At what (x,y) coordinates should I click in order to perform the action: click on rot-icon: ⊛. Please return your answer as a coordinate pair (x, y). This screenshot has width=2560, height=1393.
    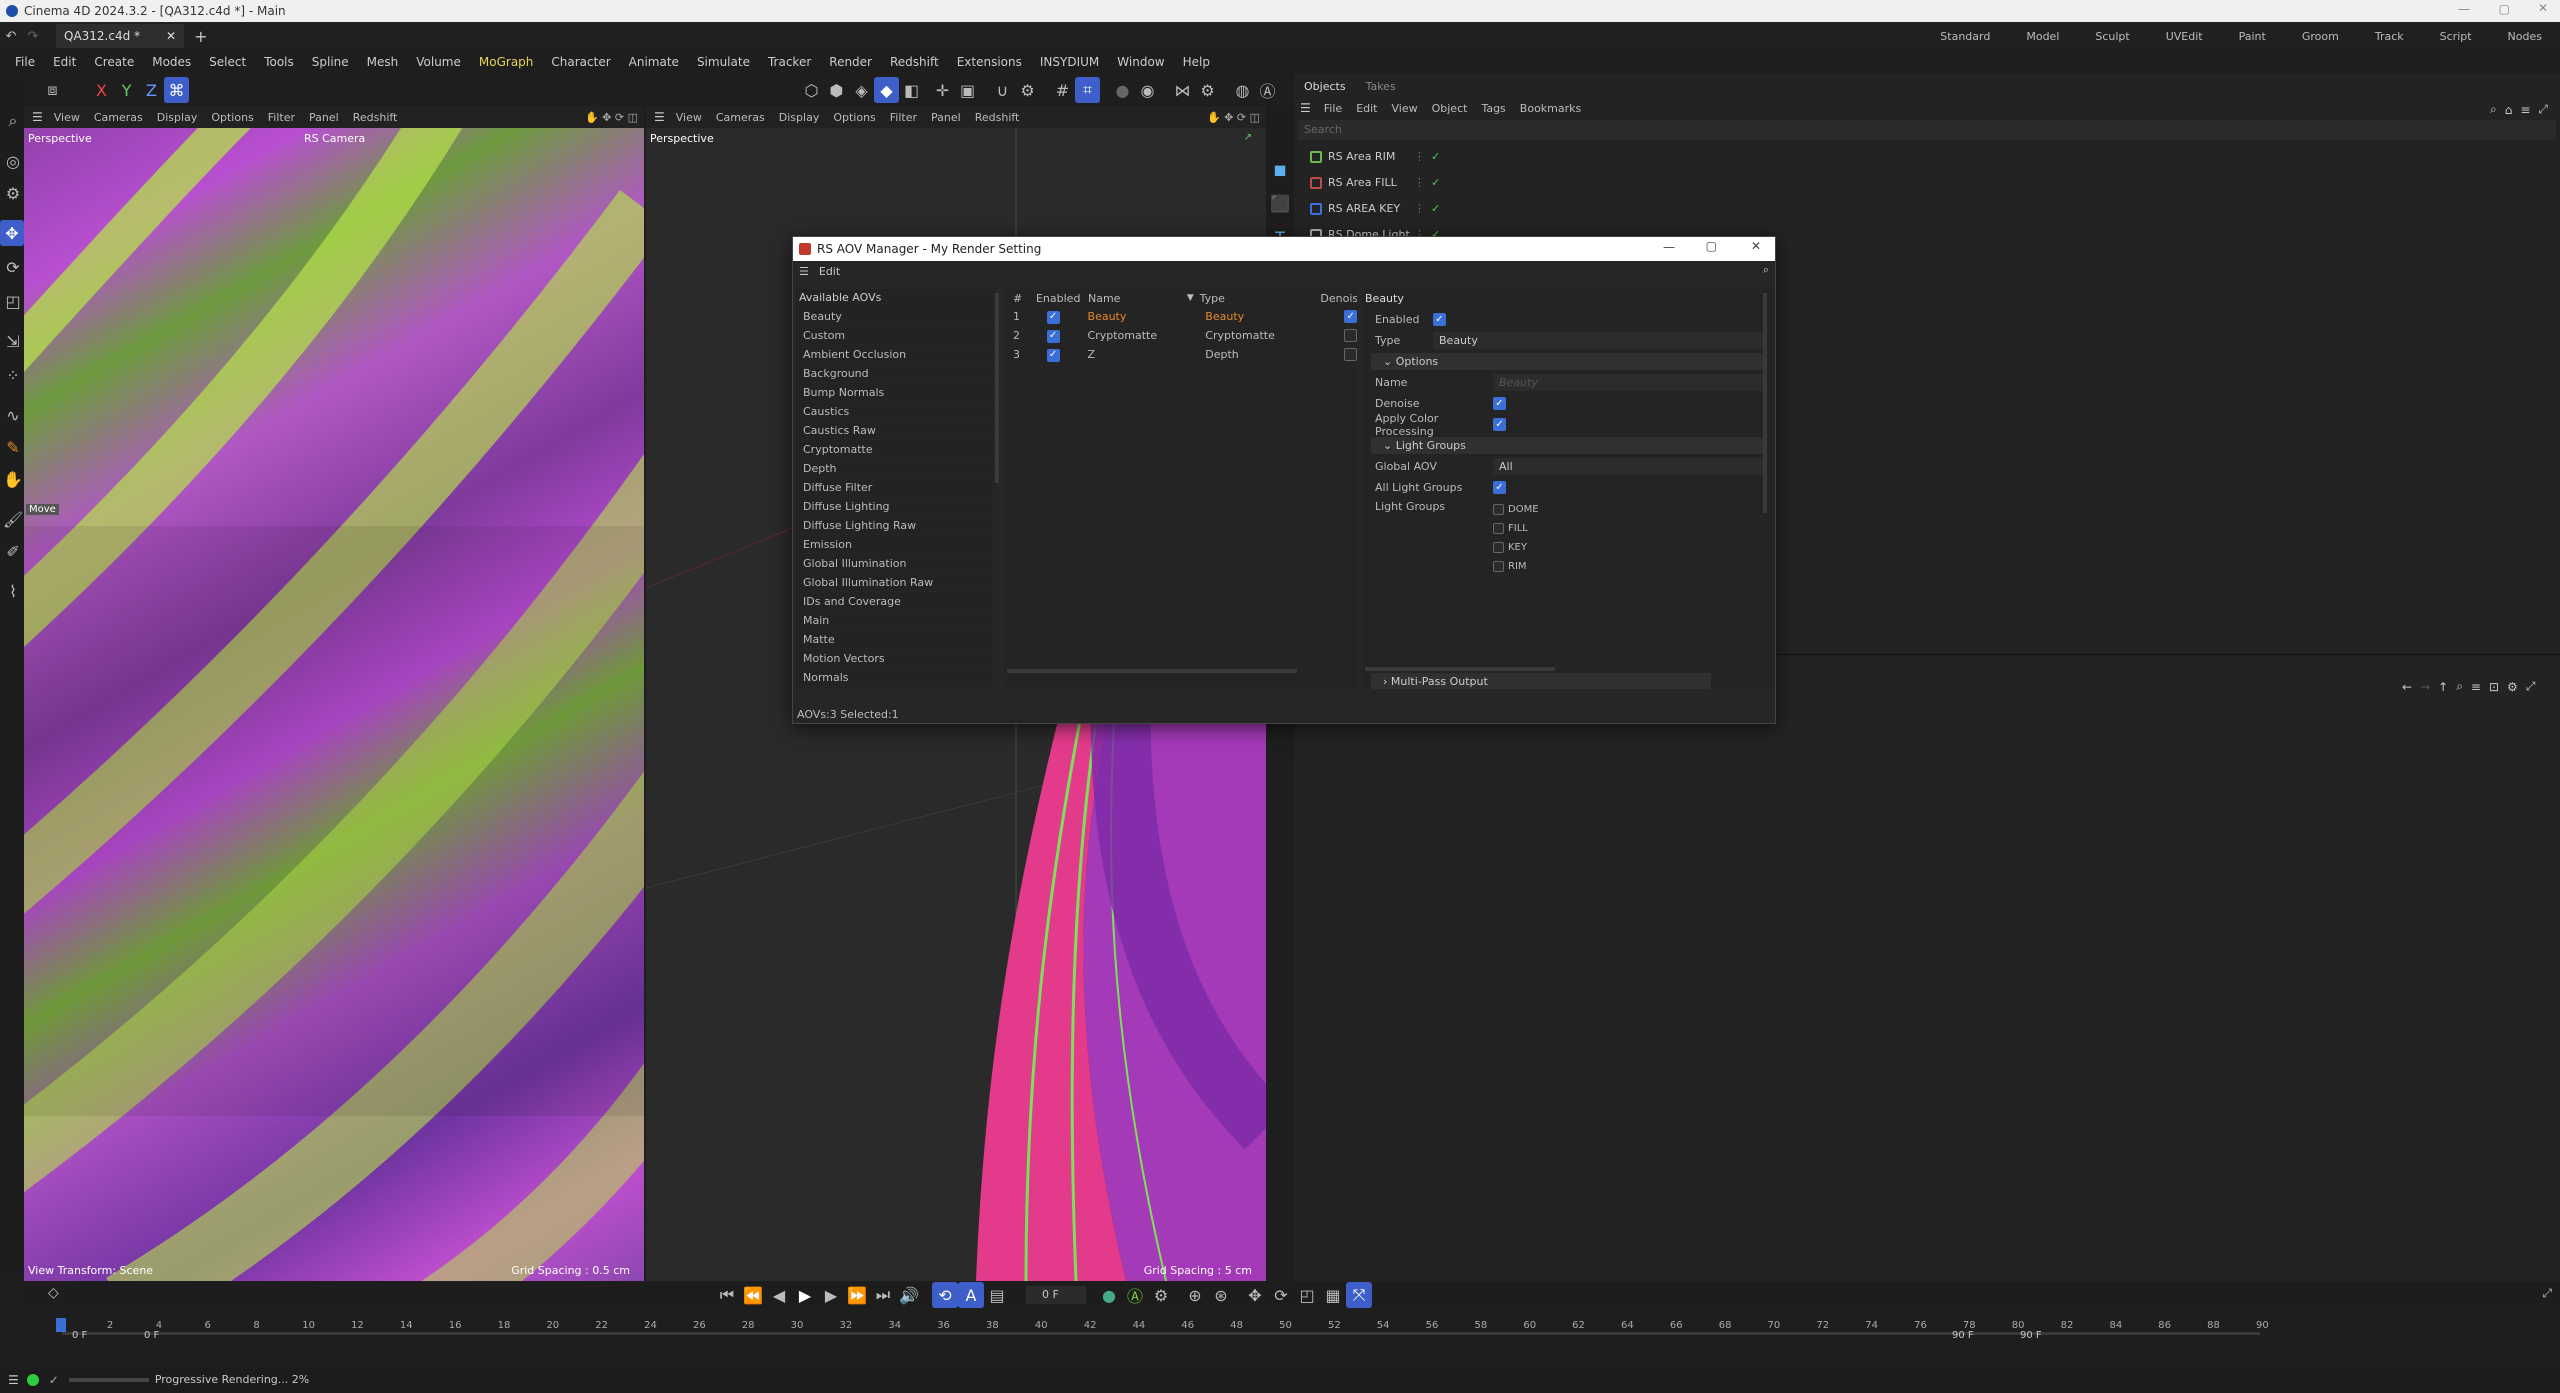
    Looking at the image, I should click on (1221, 1295).